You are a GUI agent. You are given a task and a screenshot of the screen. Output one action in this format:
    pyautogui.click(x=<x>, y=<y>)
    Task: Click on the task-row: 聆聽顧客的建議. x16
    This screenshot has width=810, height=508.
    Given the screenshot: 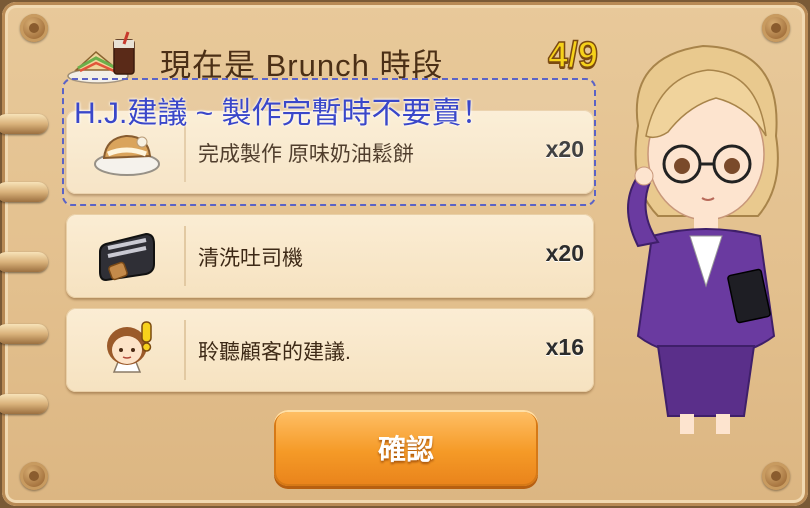 What is the action you would take?
    pyautogui.click(x=330, y=350)
    